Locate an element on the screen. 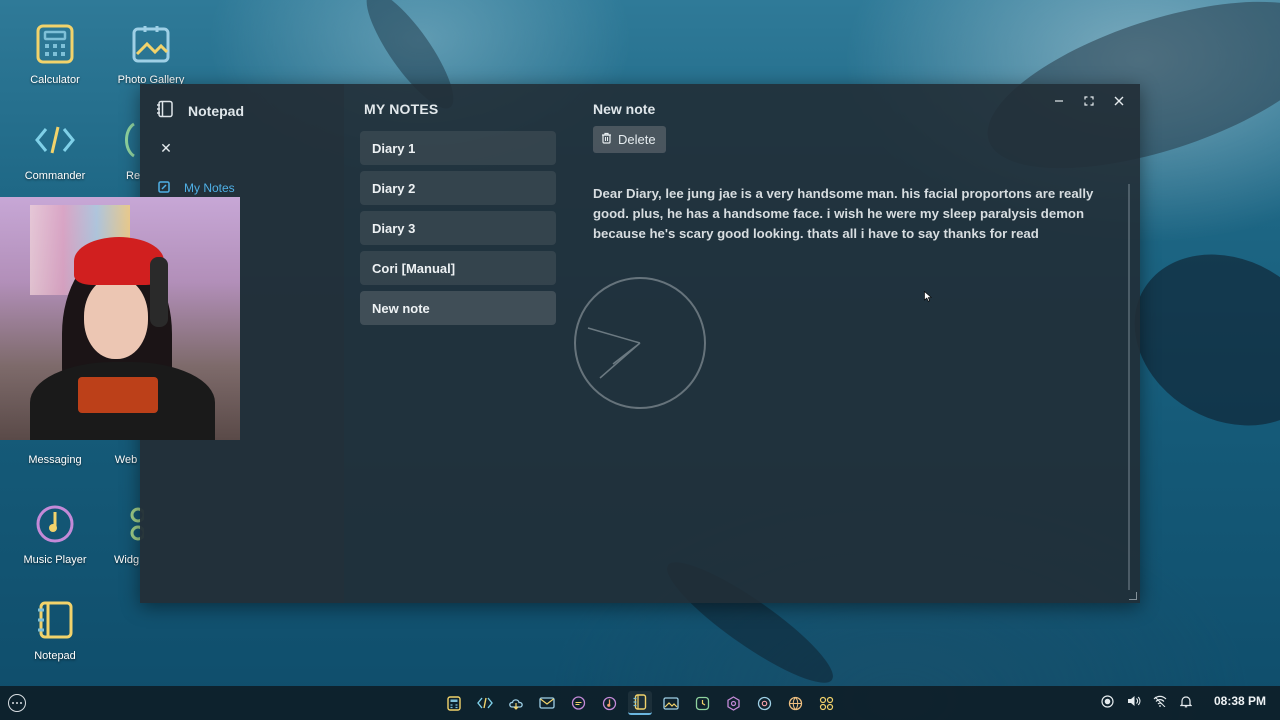  close-icon: ✕ is located at coordinates (166, 149).